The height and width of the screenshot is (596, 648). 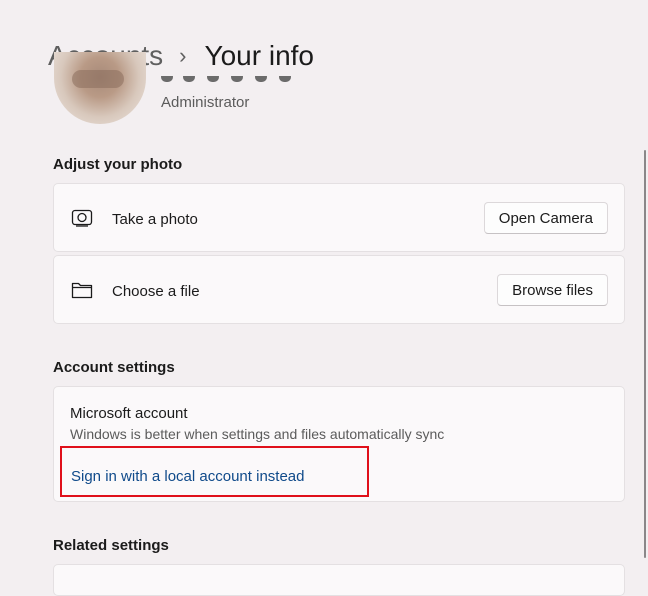 I want to click on browse-files-button: Browse files, so click(x=552, y=290).